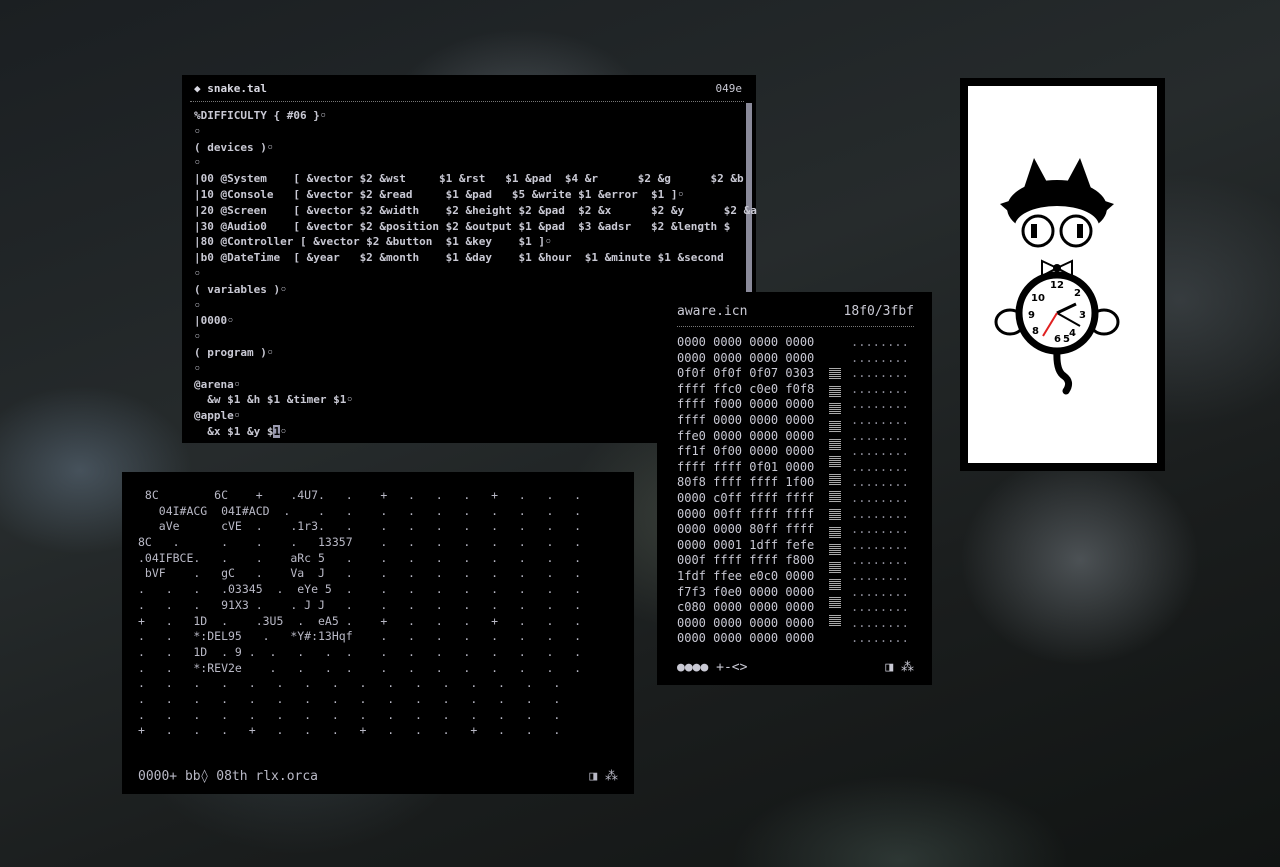 This screenshot has height=867, width=1280. Describe the element at coordinates (234, 431) in the screenshot. I see `code-line-text: &x $1 &y $` at that location.